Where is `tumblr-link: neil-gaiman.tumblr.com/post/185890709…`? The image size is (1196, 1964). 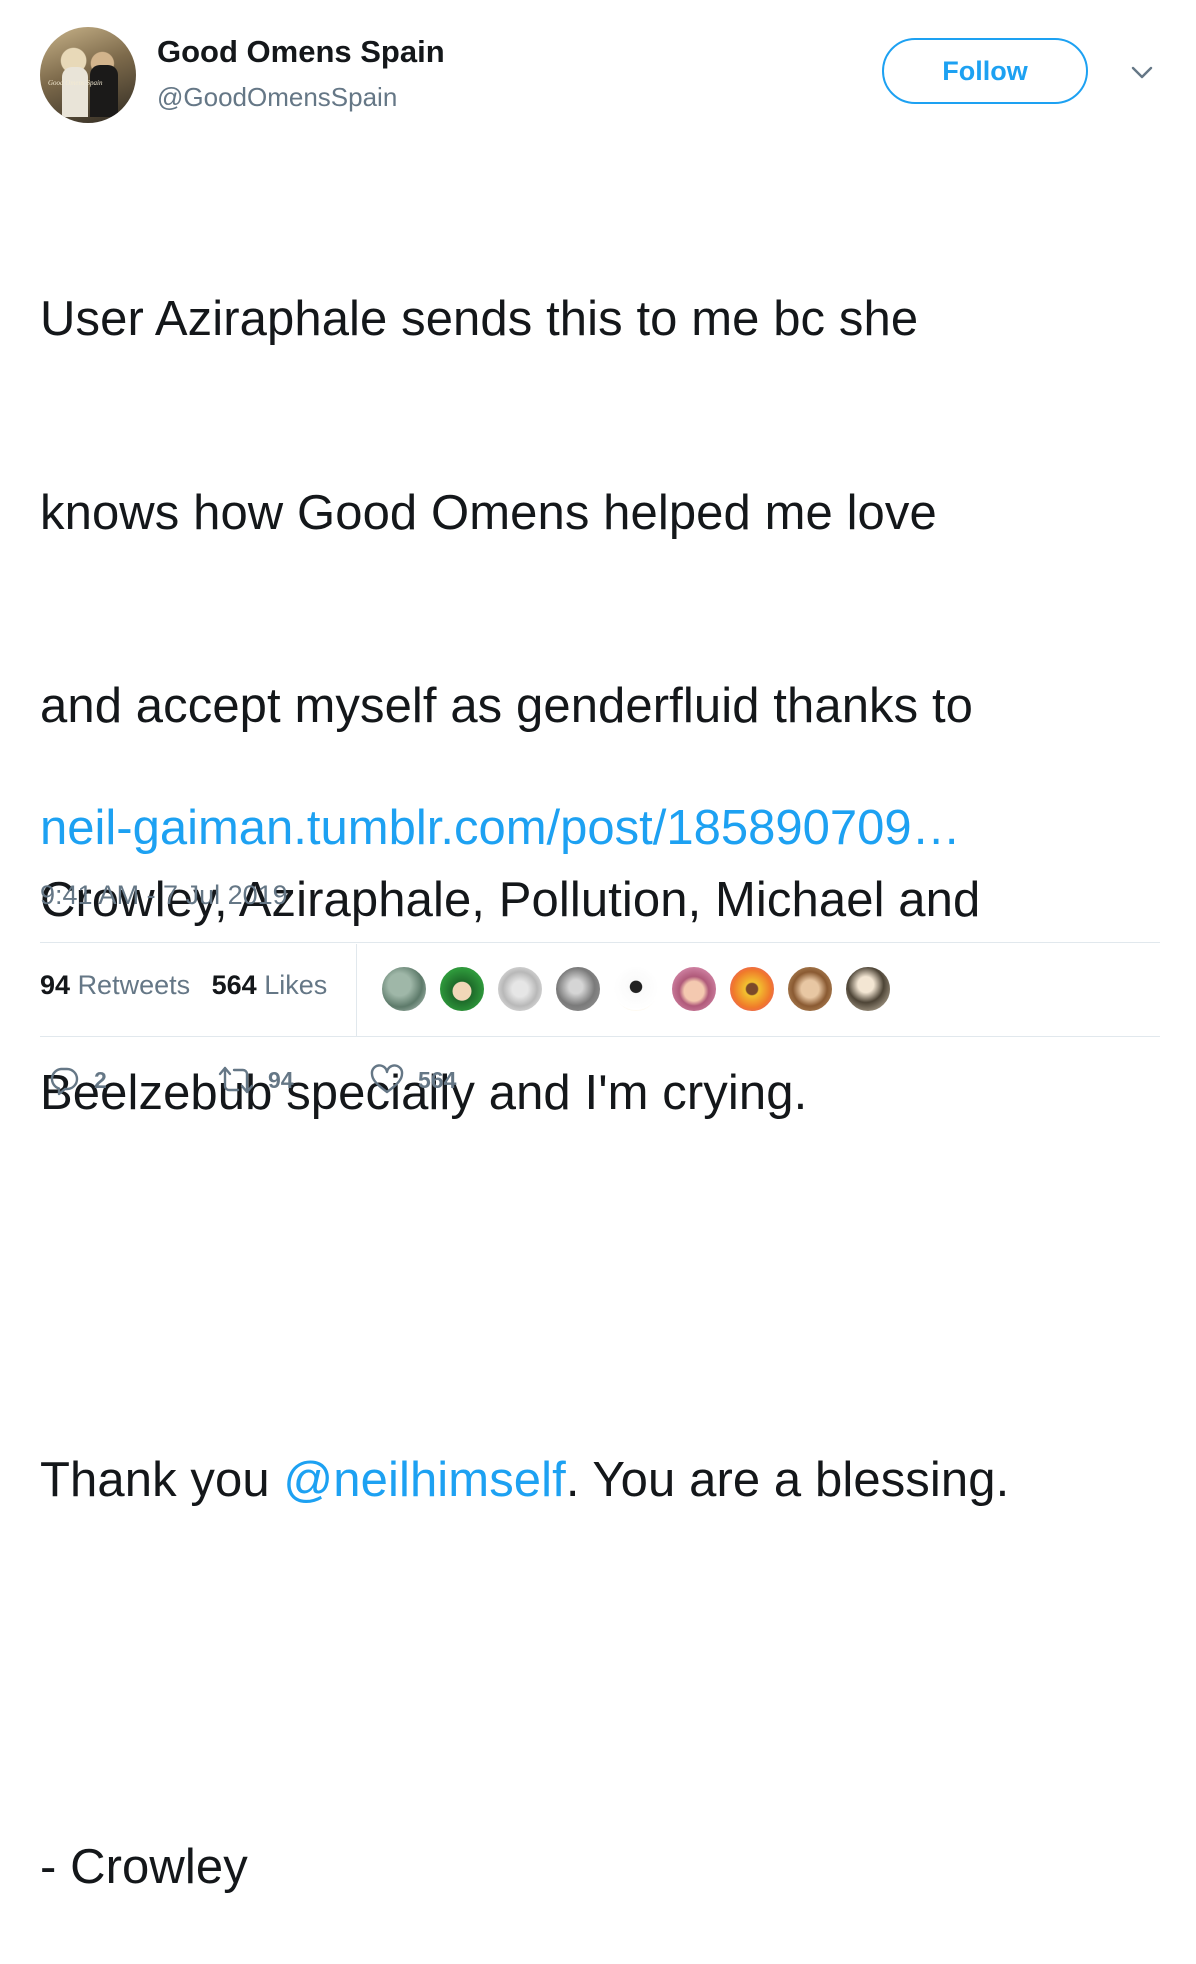
tumblr-link: neil-gaiman.tumblr.com/post/185890709… is located at coordinates (500, 828).